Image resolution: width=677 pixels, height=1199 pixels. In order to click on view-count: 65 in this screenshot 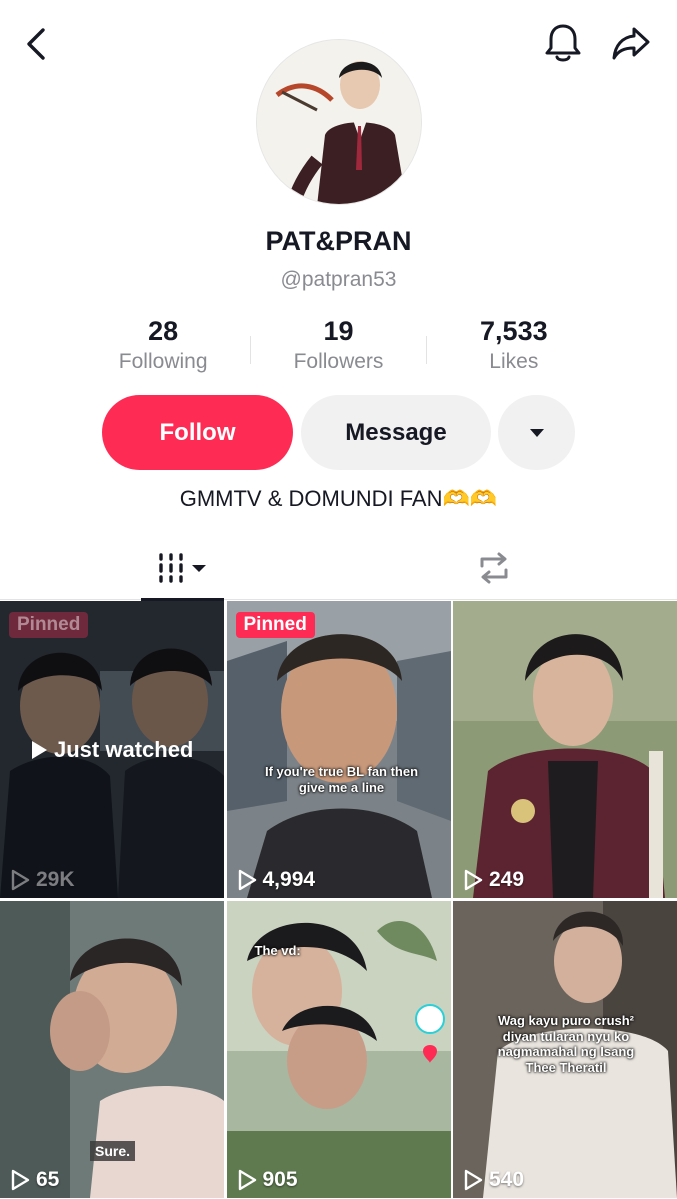, I will do `click(34, 1180)`.